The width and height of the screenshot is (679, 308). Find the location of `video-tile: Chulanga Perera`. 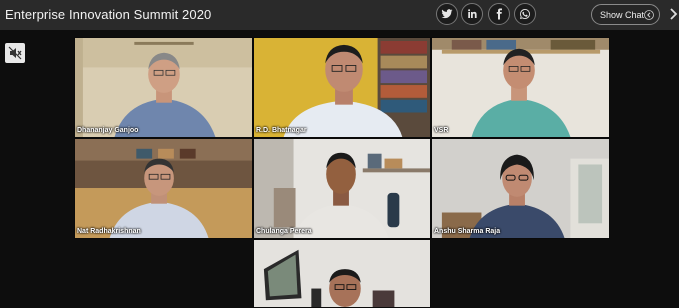

video-tile: Chulanga Perera is located at coordinates (342, 188).